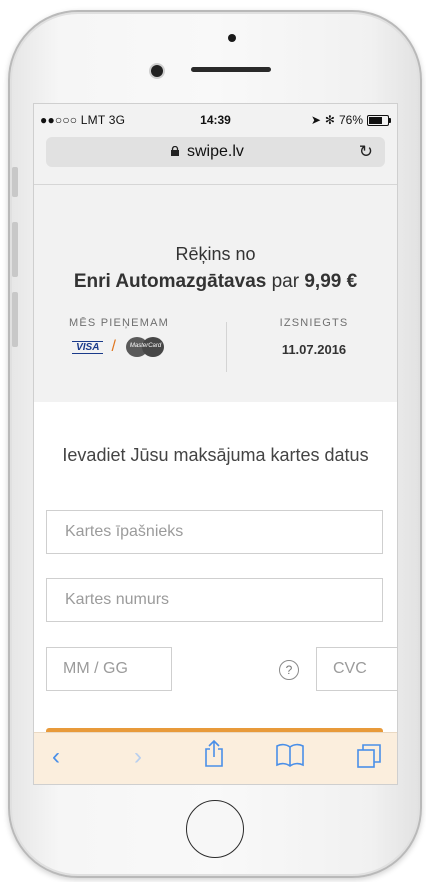 This screenshot has height=882, width=426. I want to click on accepted-label: MĒS PIEŅEMAM, so click(119, 323).